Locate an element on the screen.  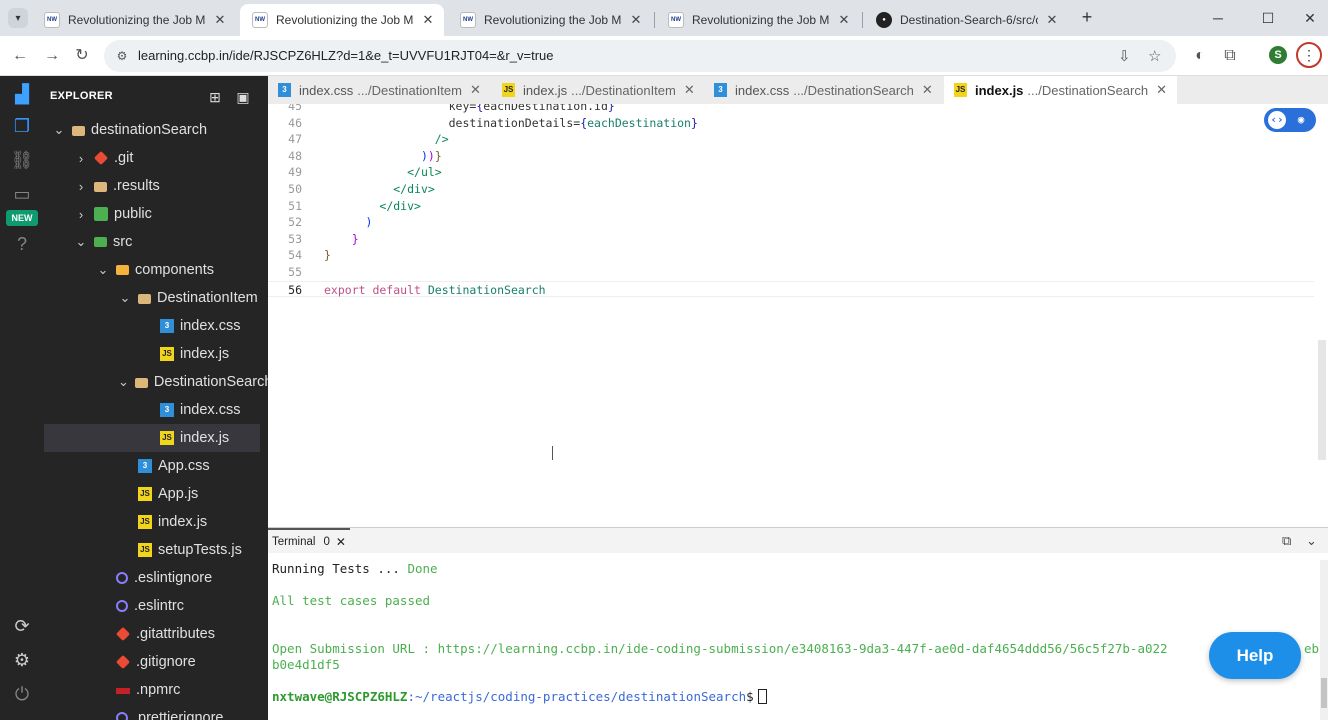
code-line: 48 ))} is located at coordinates (791, 156).